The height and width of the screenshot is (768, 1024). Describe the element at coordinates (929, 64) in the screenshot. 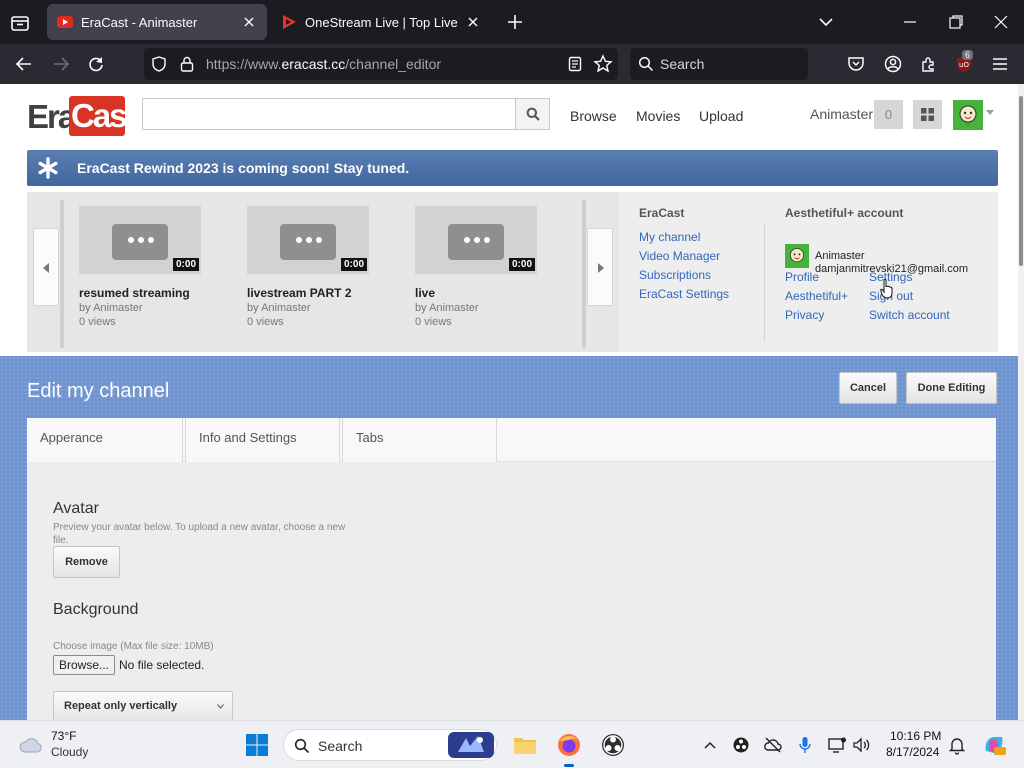

I see `extensions-icon` at that location.